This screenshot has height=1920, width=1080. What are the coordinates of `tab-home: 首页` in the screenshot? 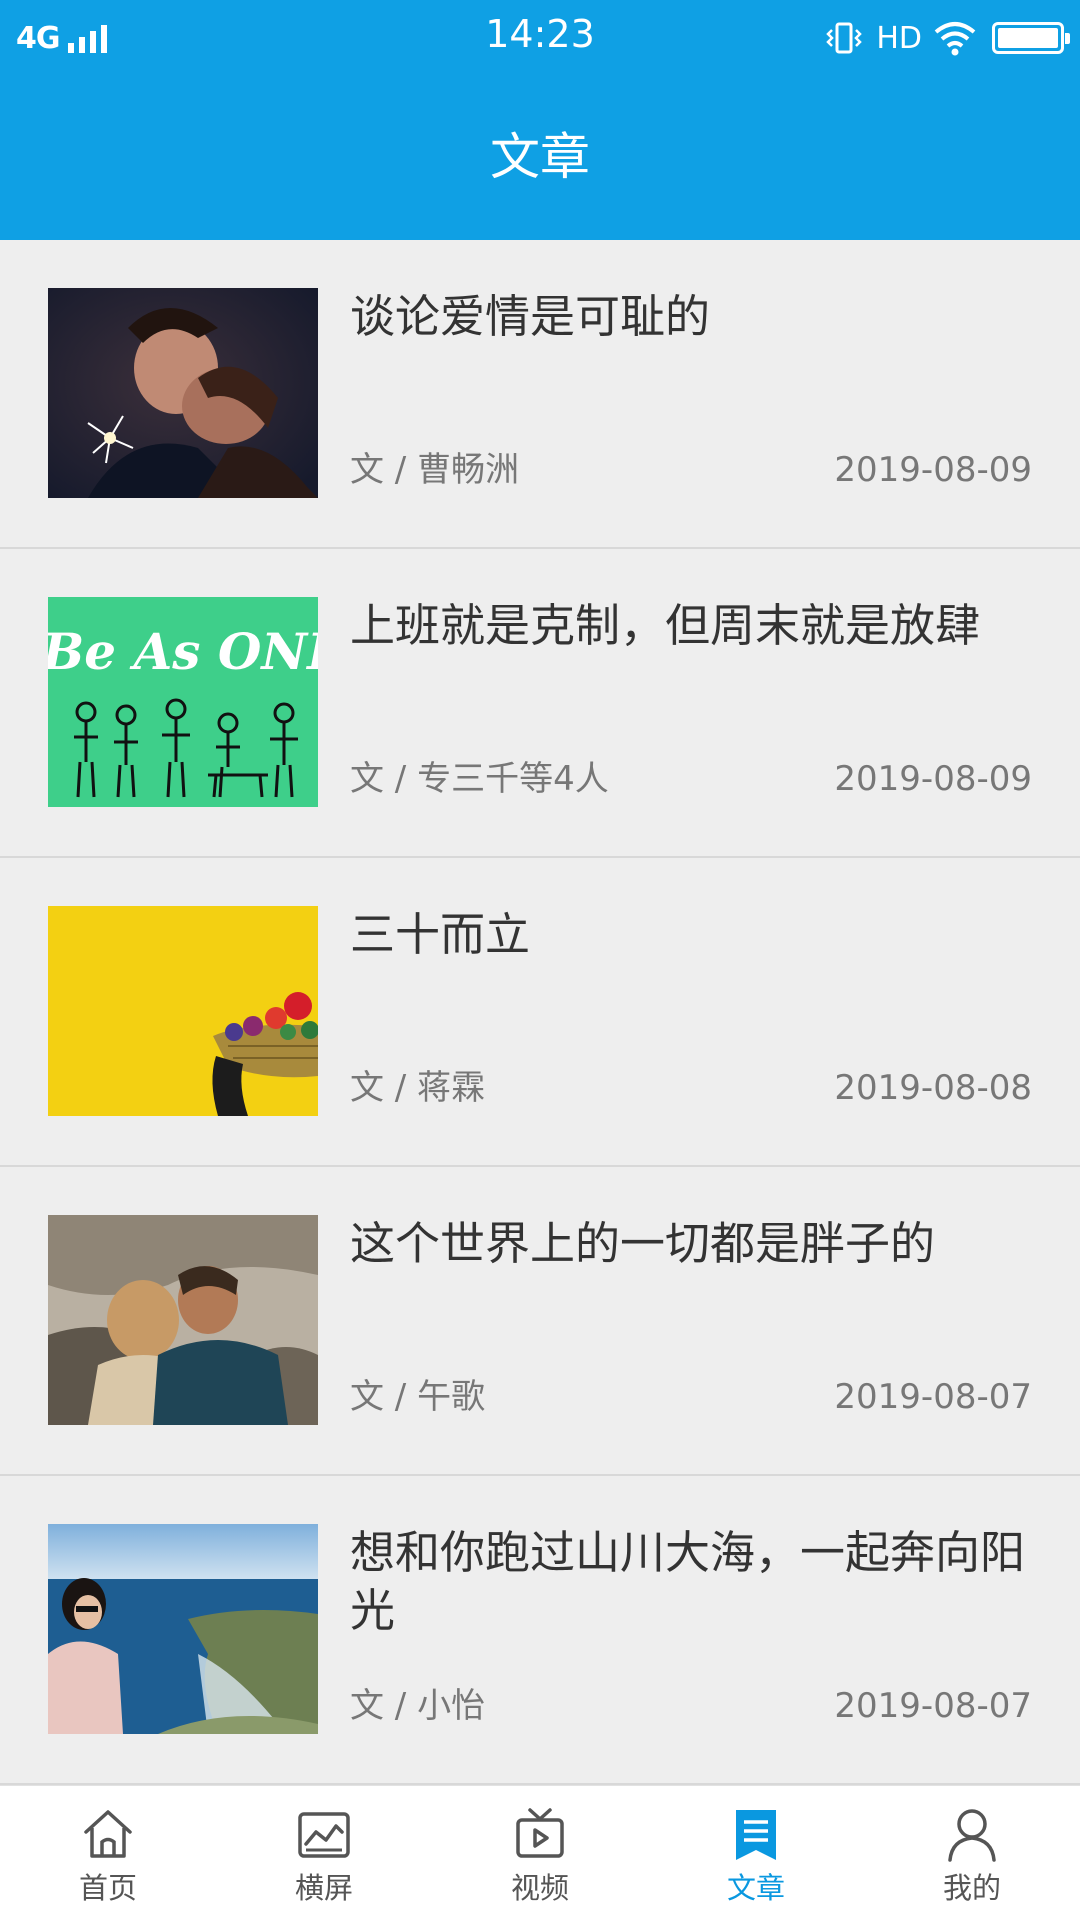 It's located at (108, 1853).